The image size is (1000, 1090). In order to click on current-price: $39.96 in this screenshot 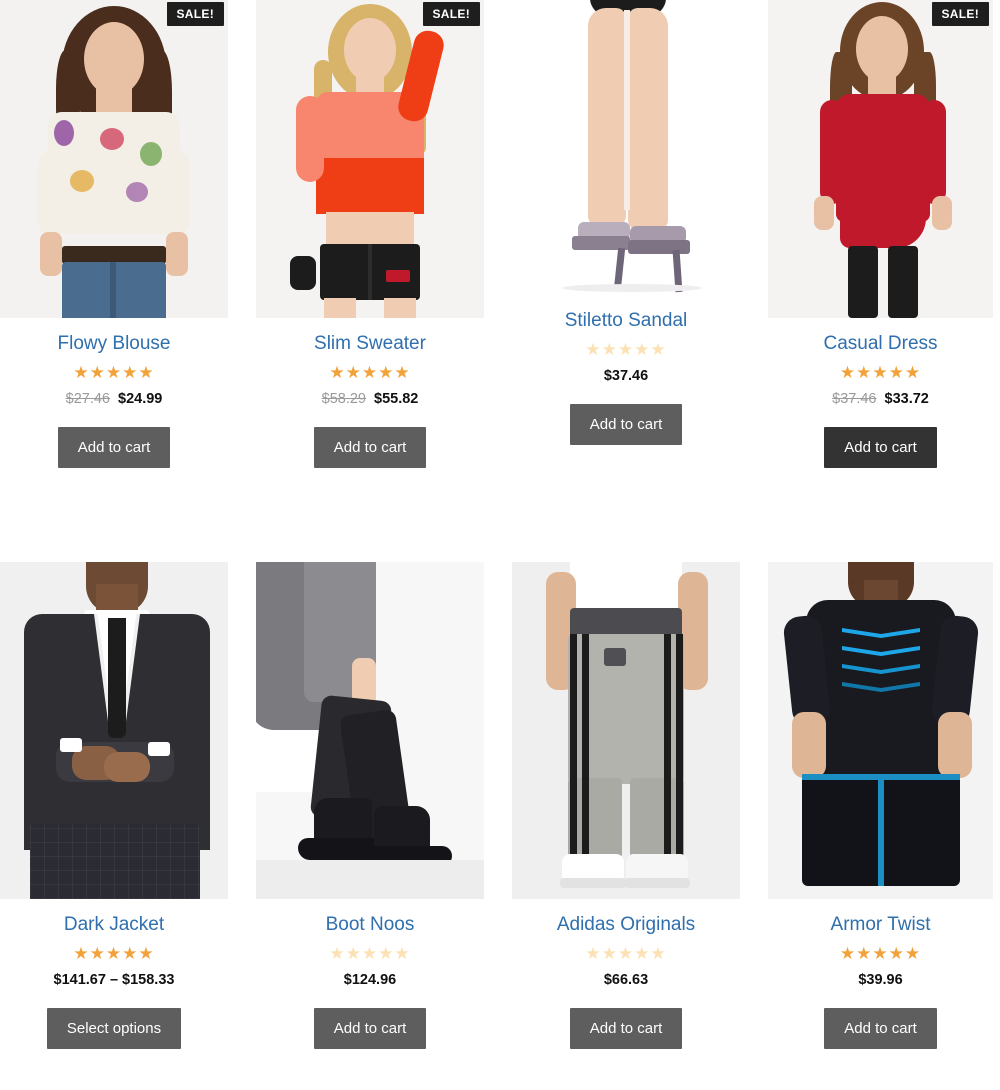, I will do `click(880, 979)`.